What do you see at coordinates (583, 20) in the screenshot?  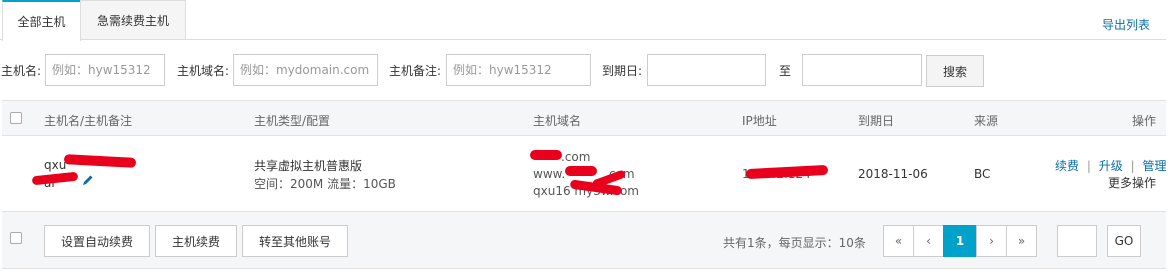 I see `tab-bar: 全部主机 急需续费主机` at bounding box center [583, 20].